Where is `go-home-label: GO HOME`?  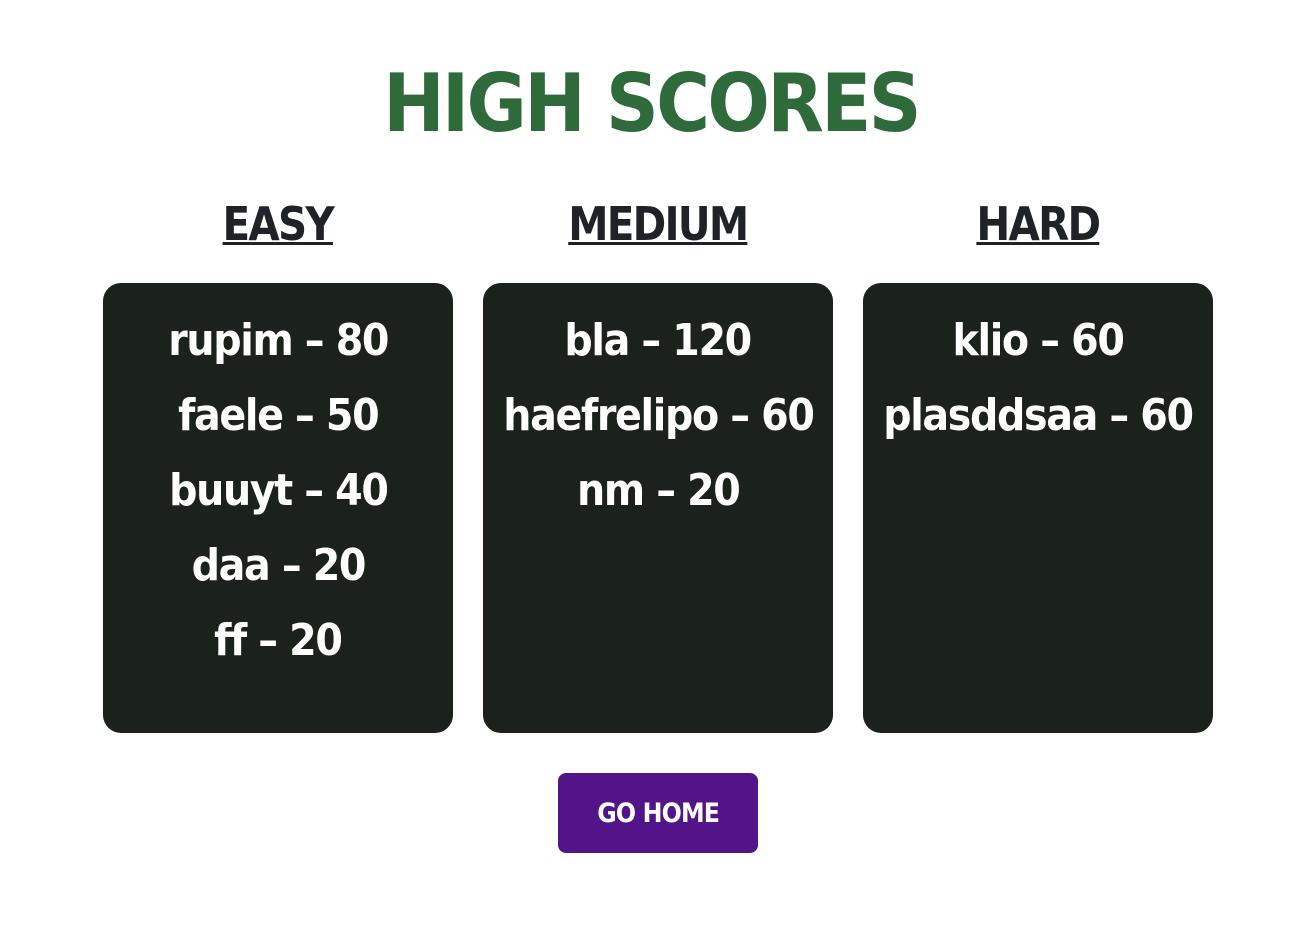 go-home-label: GO HOME is located at coordinates (658, 813).